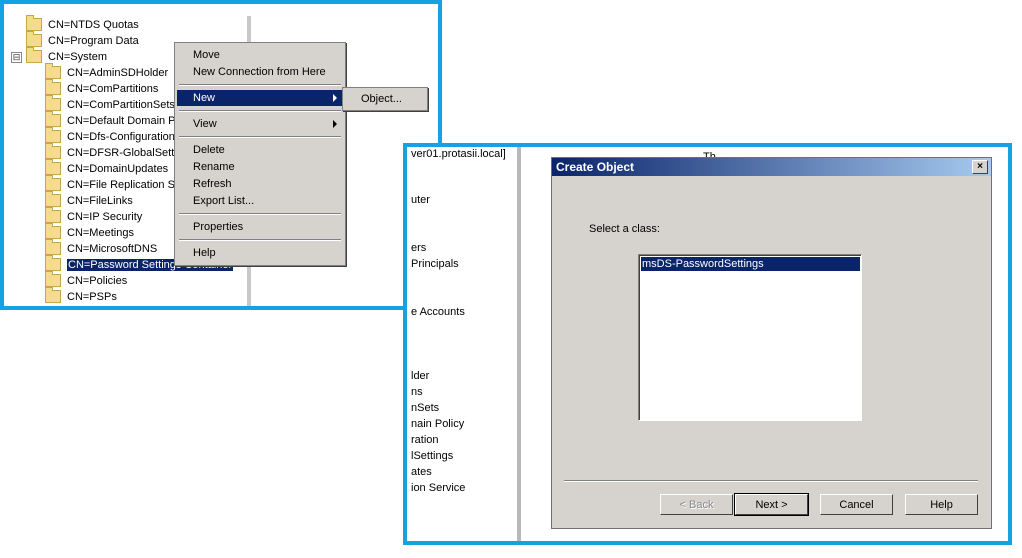  Describe the element at coordinates (750, 337) in the screenshot. I see `class-listbox: msDS-PasswordSettings` at that location.